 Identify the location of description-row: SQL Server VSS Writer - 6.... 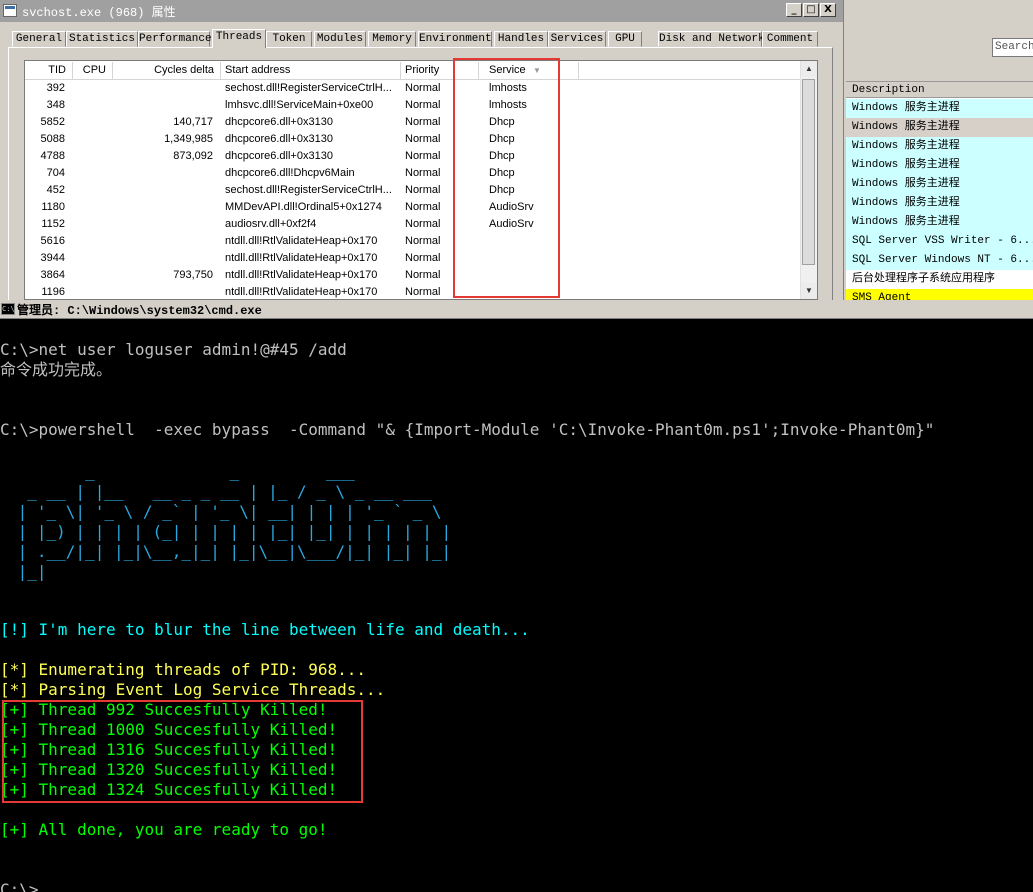
(939, 241).